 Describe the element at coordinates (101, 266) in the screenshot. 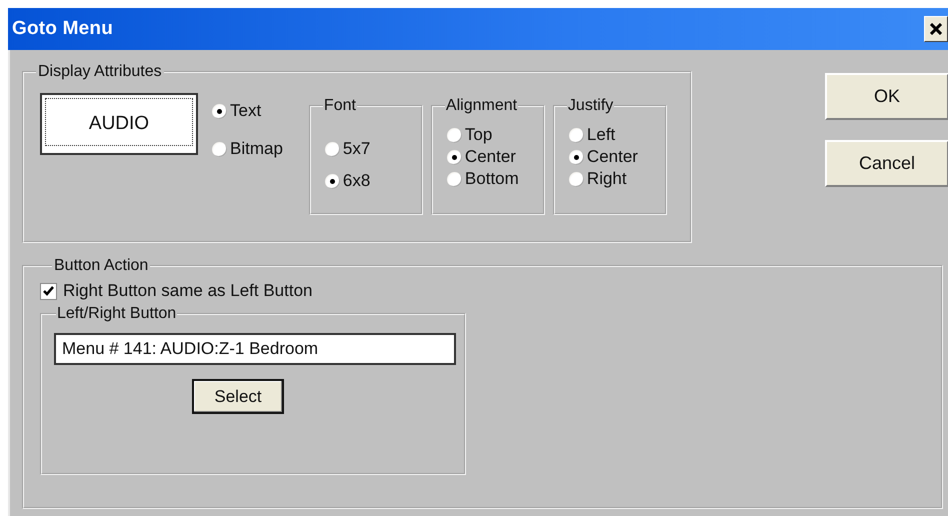

I see `group-title: Button Action` at that location.